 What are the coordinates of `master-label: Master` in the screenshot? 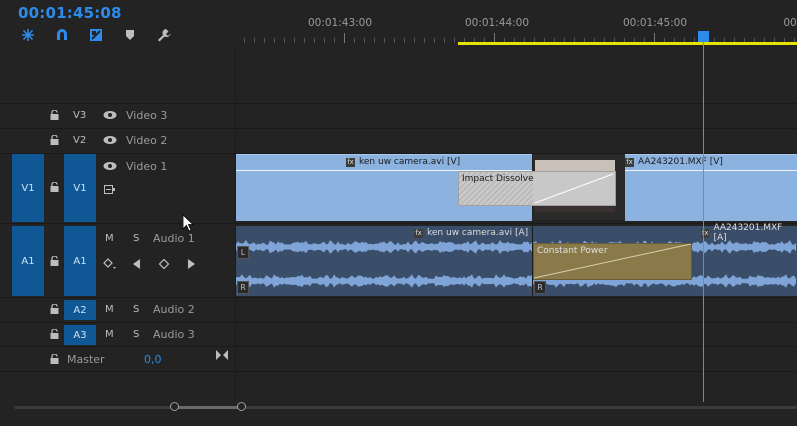 It's located at (86, 359).